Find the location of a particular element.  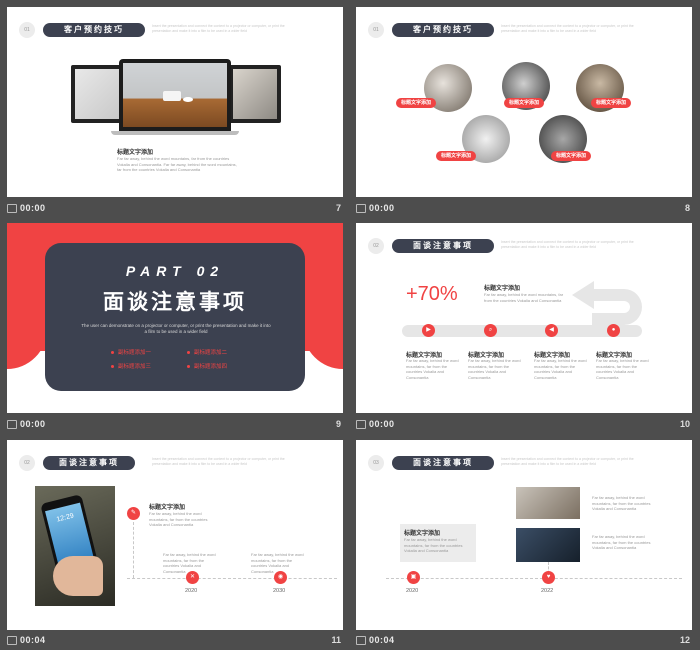

edit-icon: ✎ is located at coordinates (133, 513).